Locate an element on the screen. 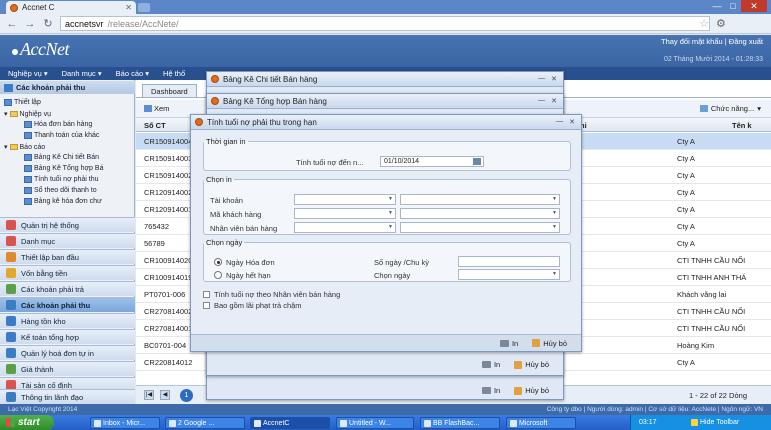 The image size is (771, 430). nav-phai-thu: Các khoản phải thu is located at coordinates (67, 304).